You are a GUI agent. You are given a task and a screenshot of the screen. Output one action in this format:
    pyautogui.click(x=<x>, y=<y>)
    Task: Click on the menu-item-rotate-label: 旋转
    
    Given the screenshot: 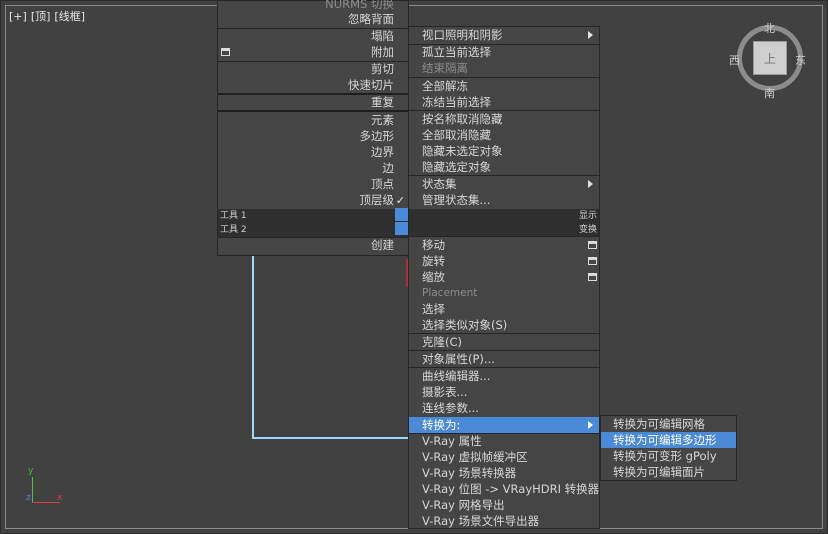 What is the action you would take?
    pyautogui.click(x=433, y=261)
    